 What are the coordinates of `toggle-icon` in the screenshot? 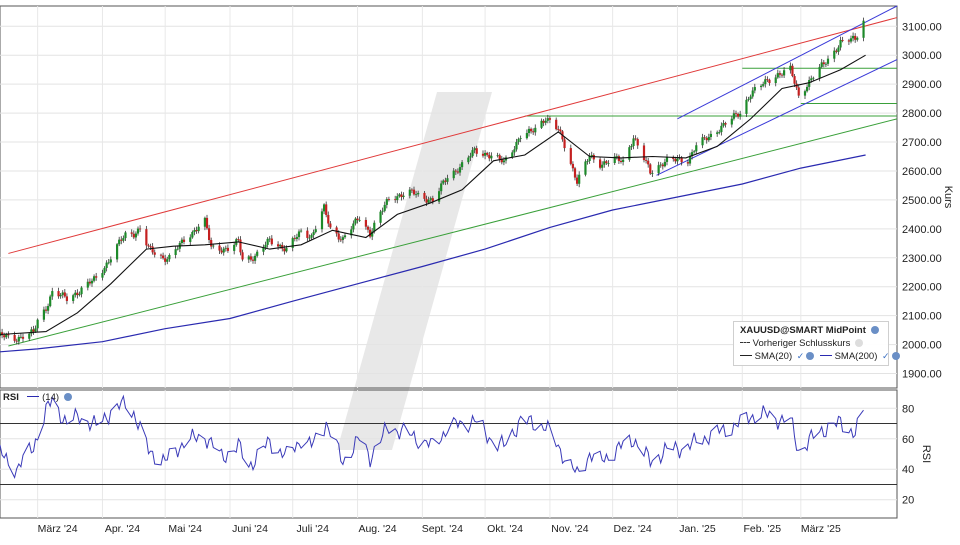 It's located at (858, 343).